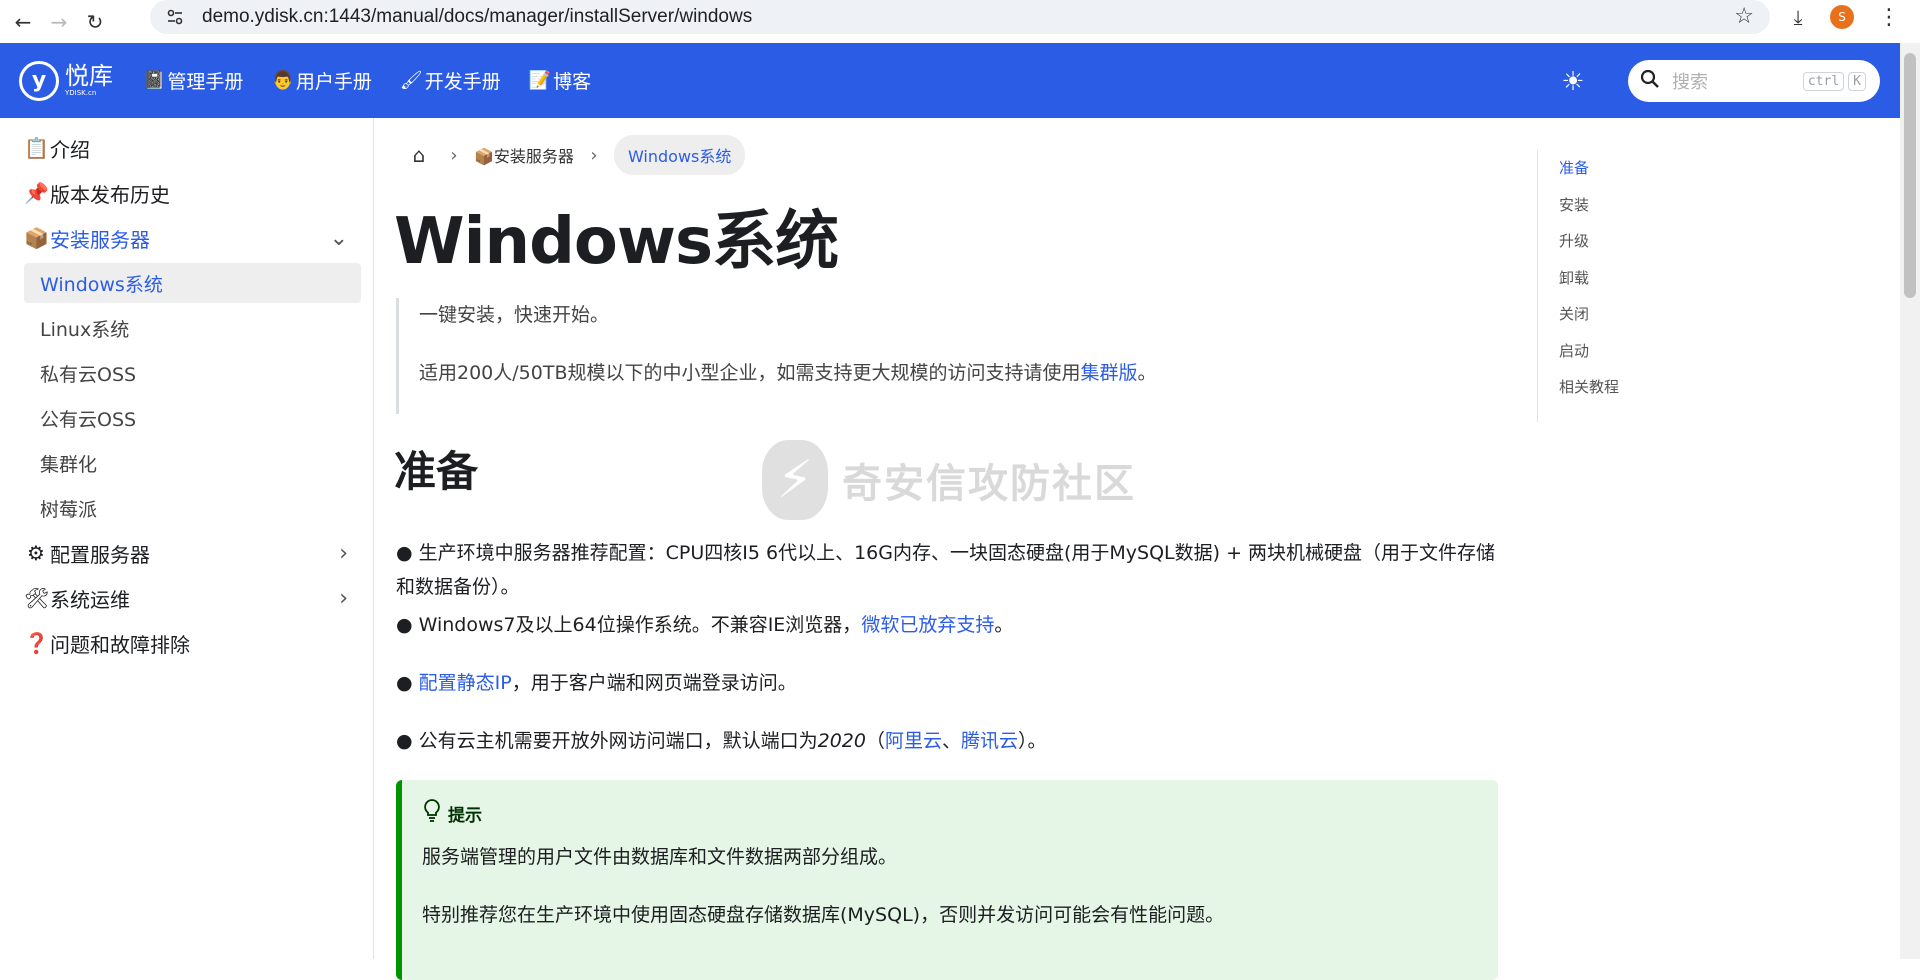 This screenshot has height=980, width=1920. What do you see at coordinates (989, 484) in the screenshot?
I see `watermark-text: 奇安信攻防社区` at bounding box center [989, 484].